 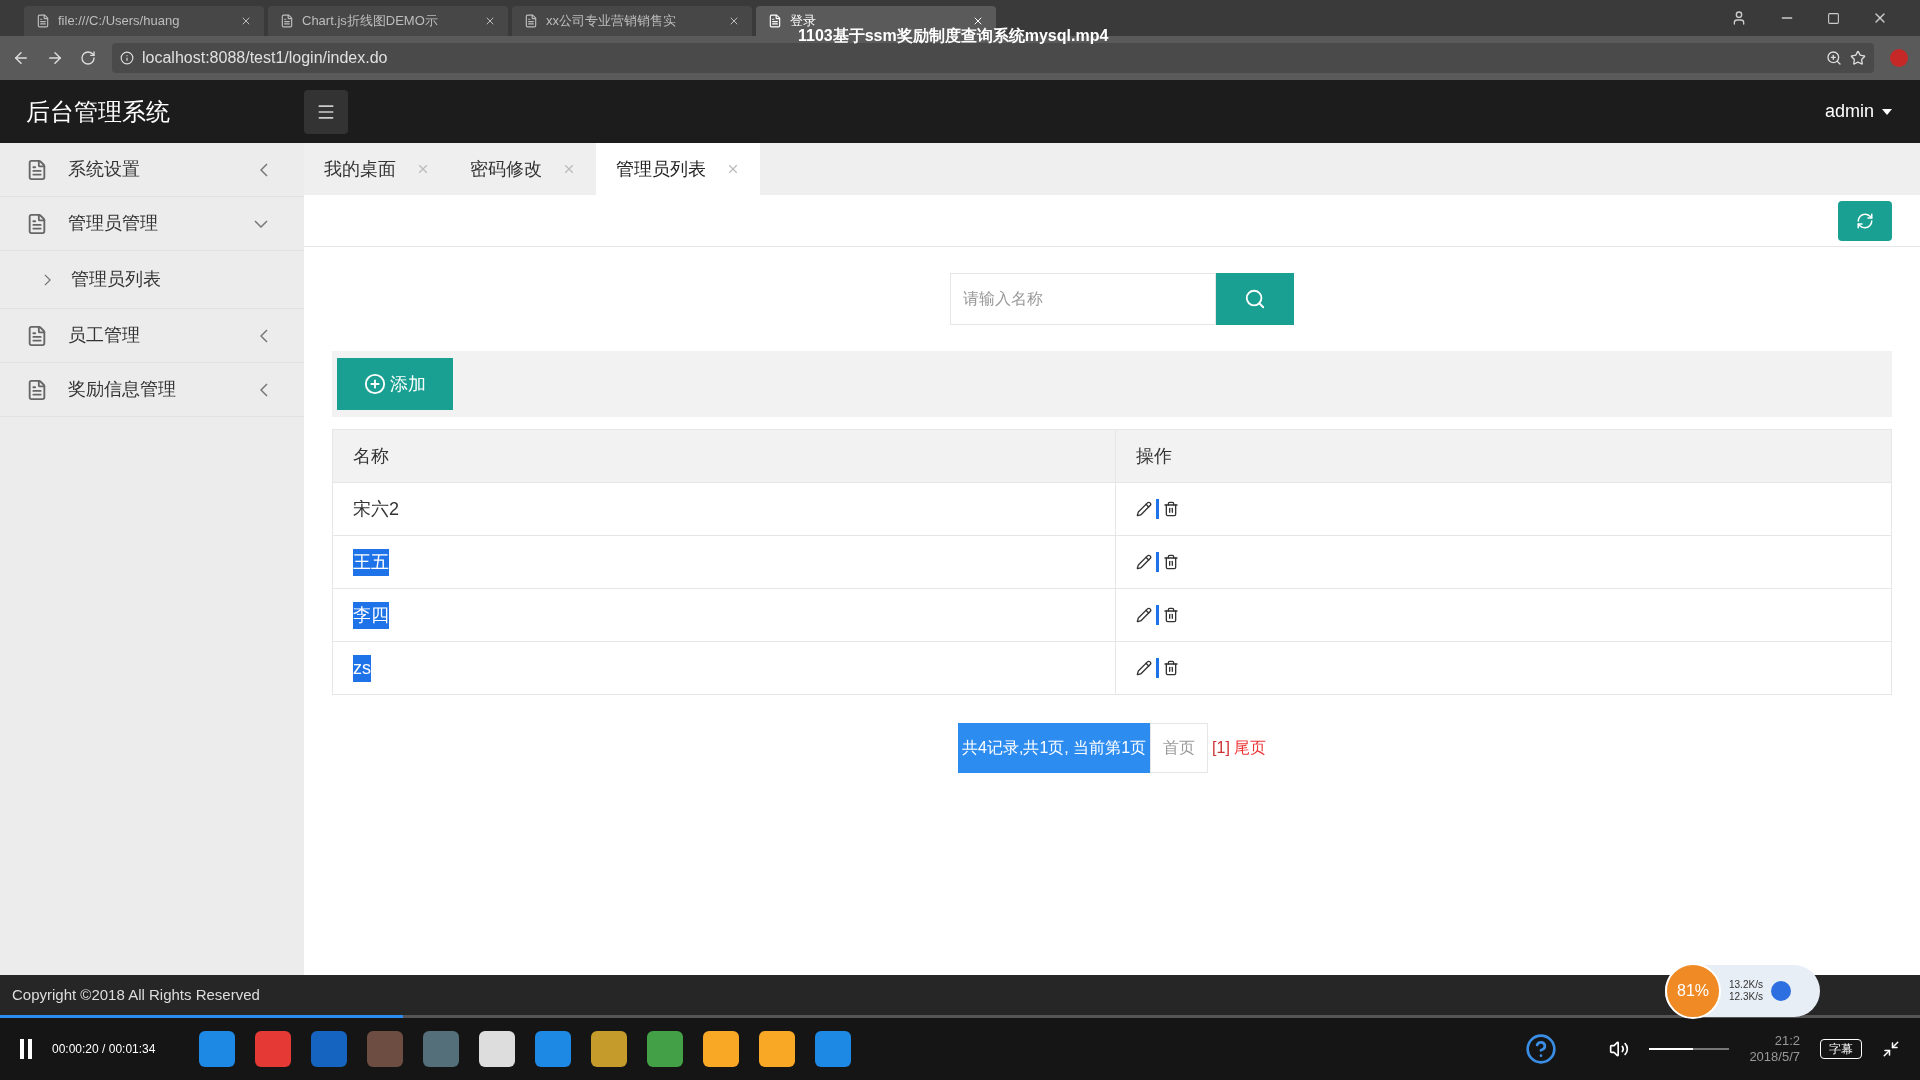 What do you see at coordinates (376, 509) in the screenshot?
I see `table-cell-text: 宋六2` at bounding box center [376, 509].